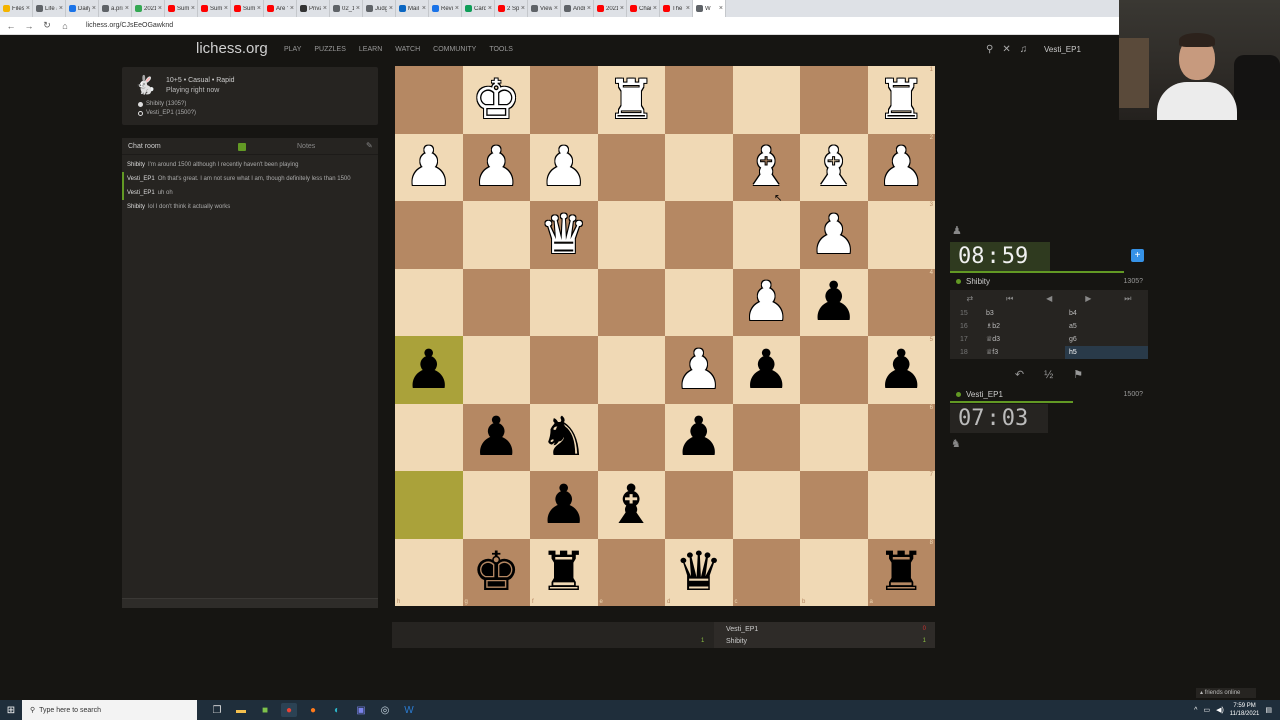 This screenshot has width=1280, height=720. Describe the element at coordinates (901, 167) in the screenshot. I see `board-square: ♟ 2` at that location.